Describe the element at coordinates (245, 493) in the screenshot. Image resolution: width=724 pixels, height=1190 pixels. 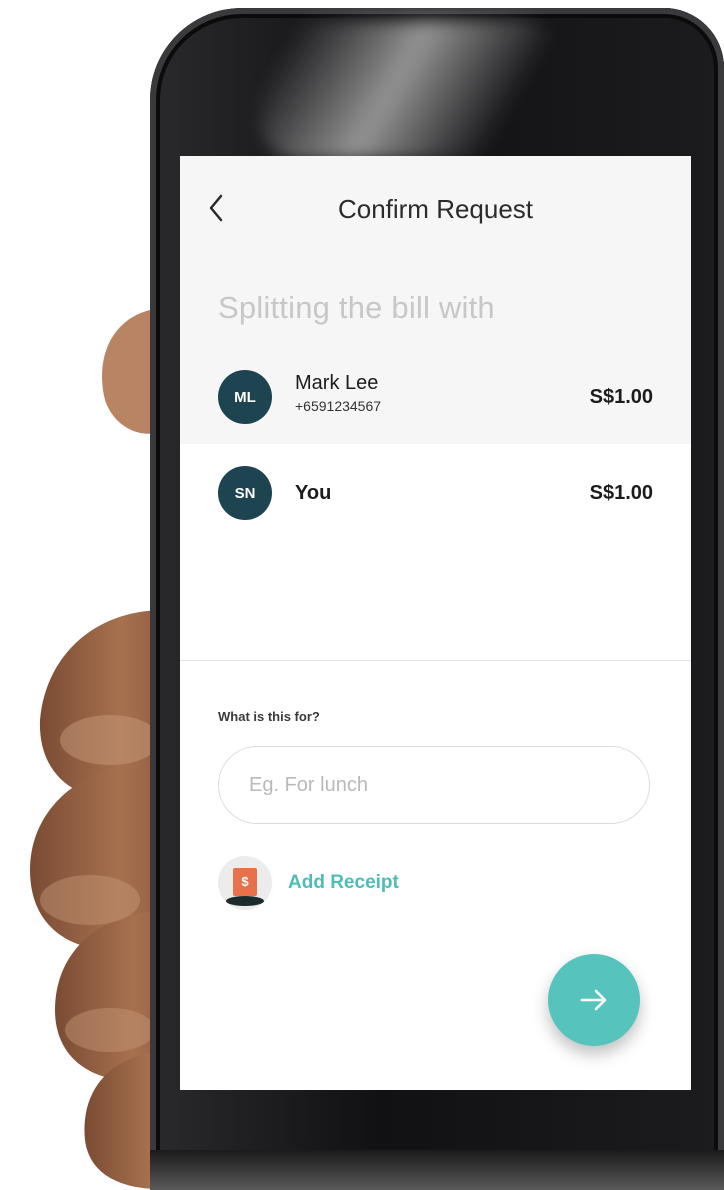
I see `avatar: SN` at that location.